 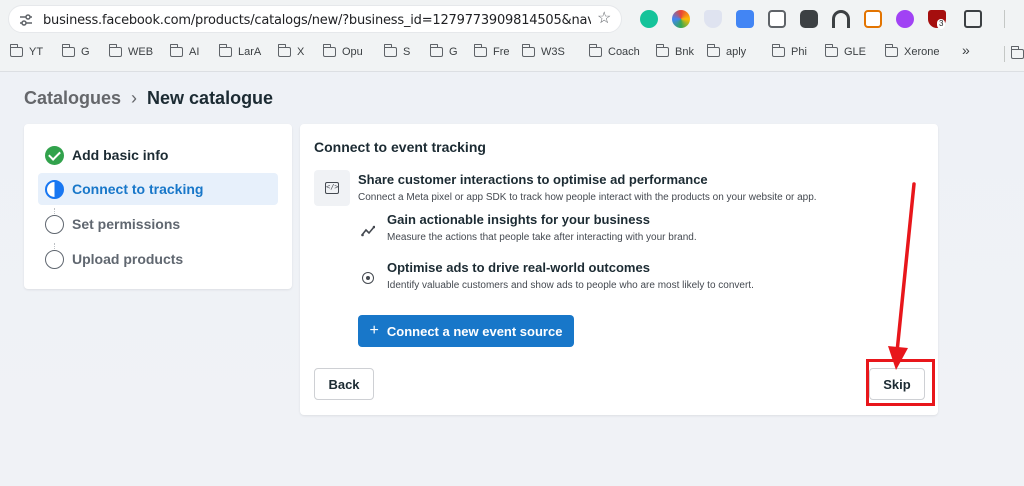 I want to click on extensions-puzzle-icon, so click(x=973, y=19).